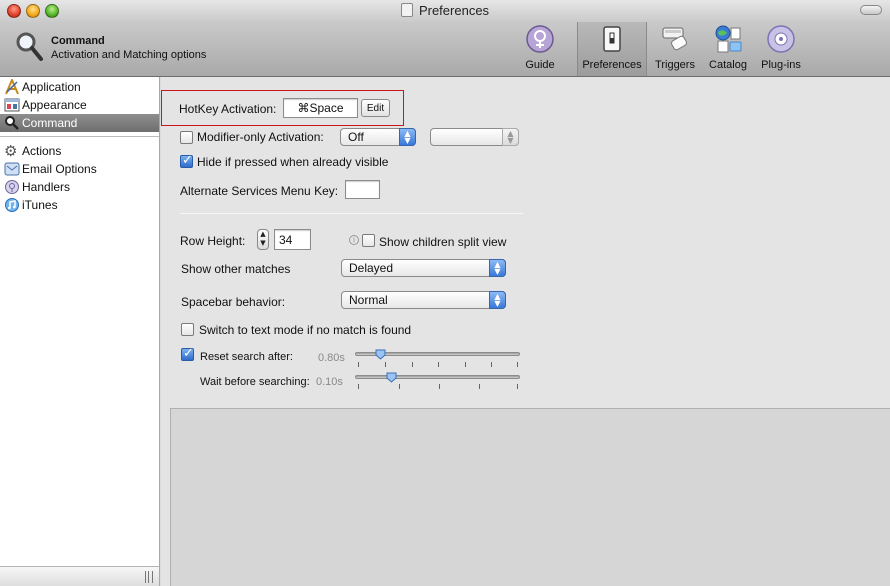 This screenshot has width=890, height=586. I want to click on hotkey-edit-button: Edit, so click(375, 108).